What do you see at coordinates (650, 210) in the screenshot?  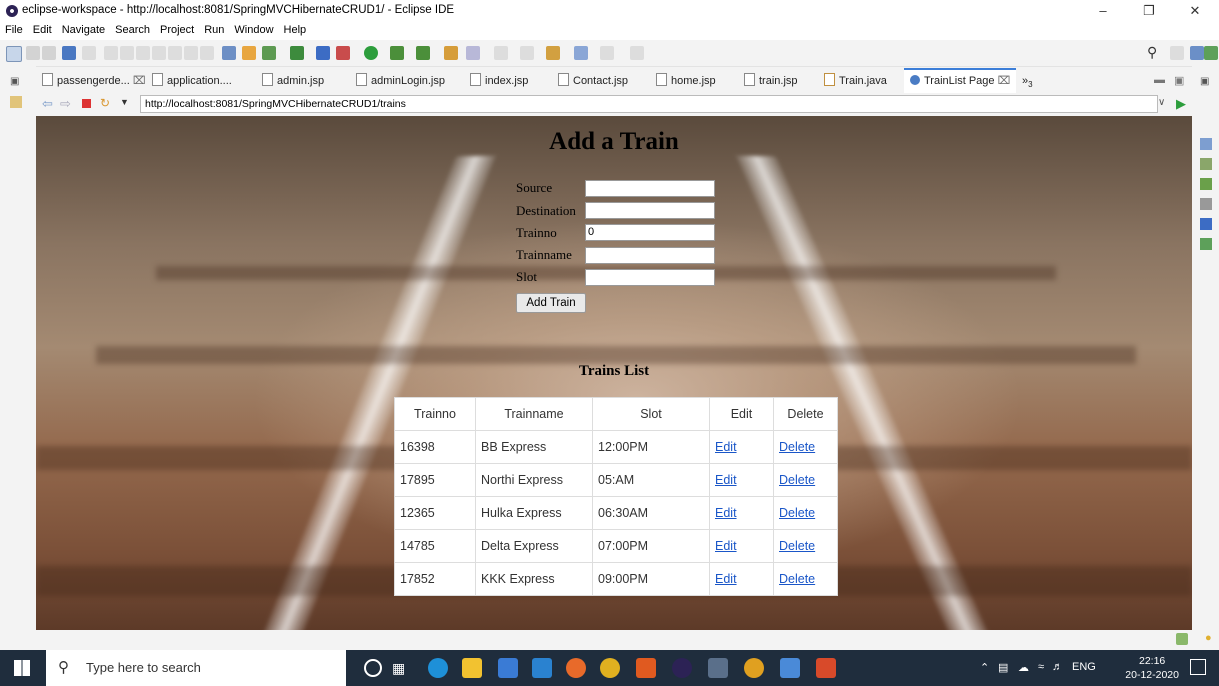 I see `destination-input` at bounding box center [650, 210].